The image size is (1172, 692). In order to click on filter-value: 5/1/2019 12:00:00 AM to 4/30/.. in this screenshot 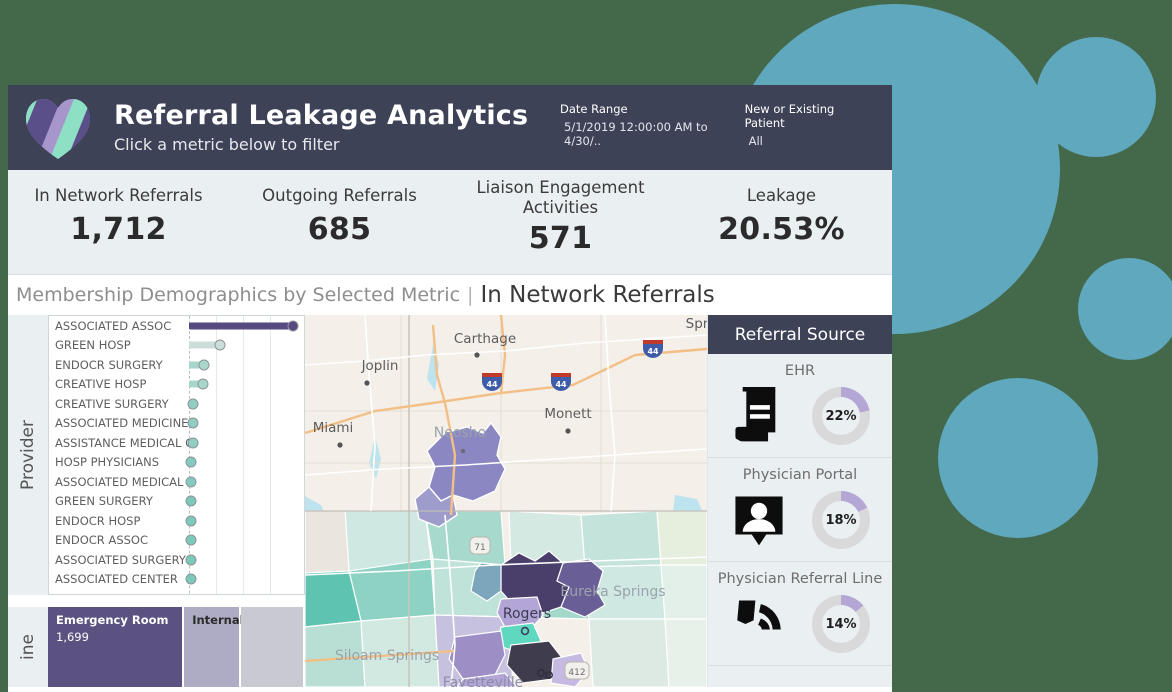, I will do `click(636, 134)`.